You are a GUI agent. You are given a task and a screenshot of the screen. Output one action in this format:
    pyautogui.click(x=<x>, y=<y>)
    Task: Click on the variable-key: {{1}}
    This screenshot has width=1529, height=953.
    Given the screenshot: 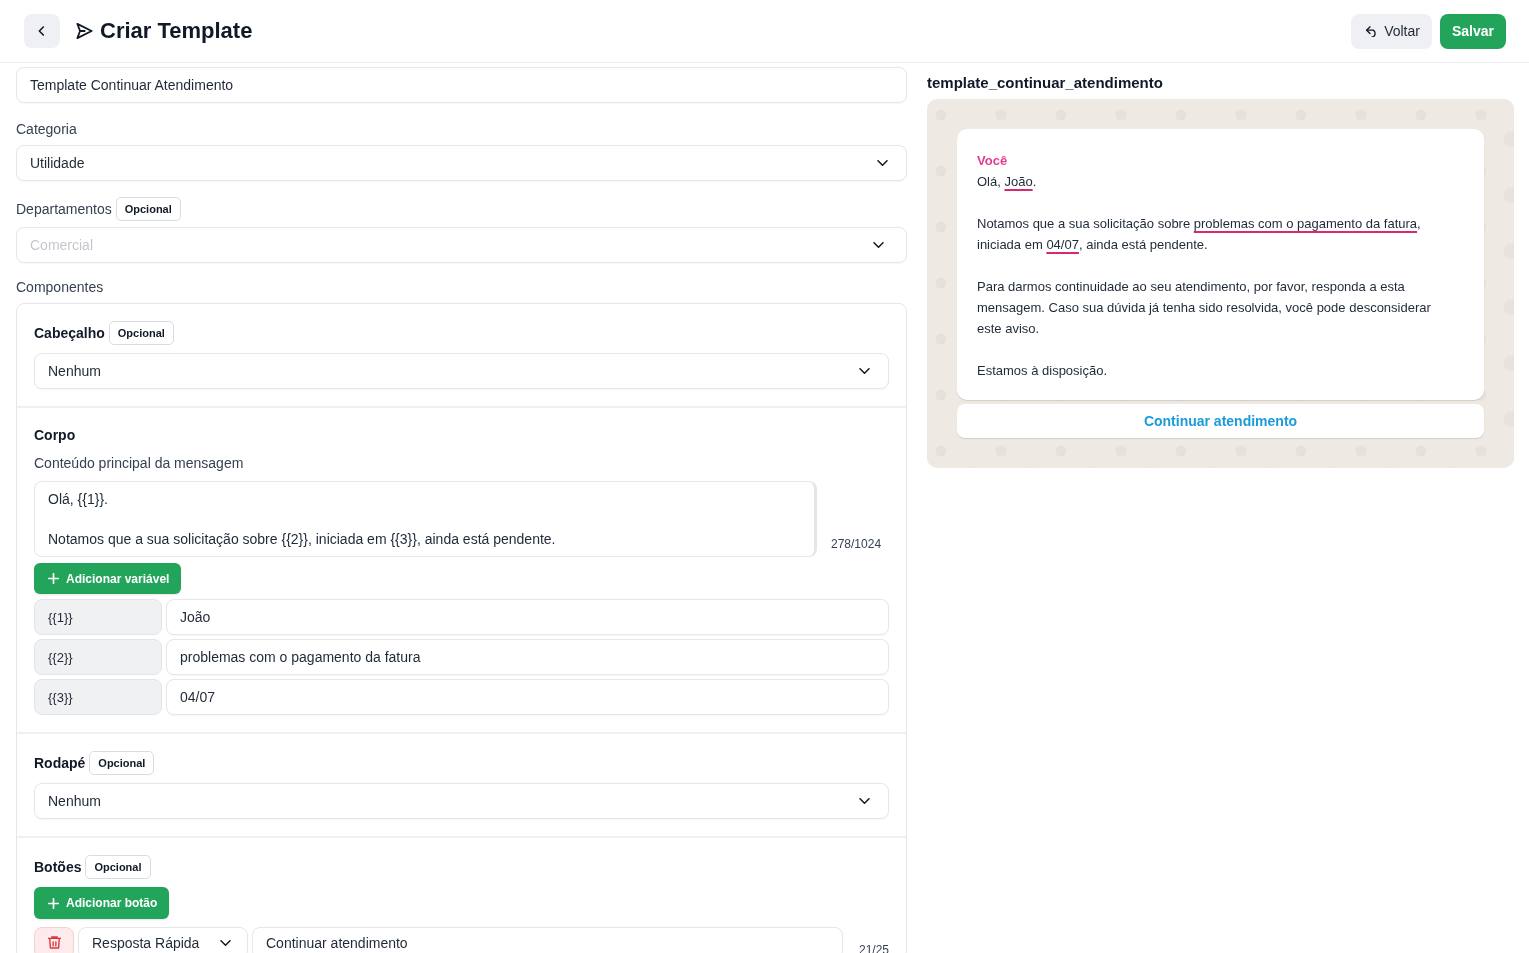 What is the action you would take?
    pyautogui.click(x=98, y=617)
    